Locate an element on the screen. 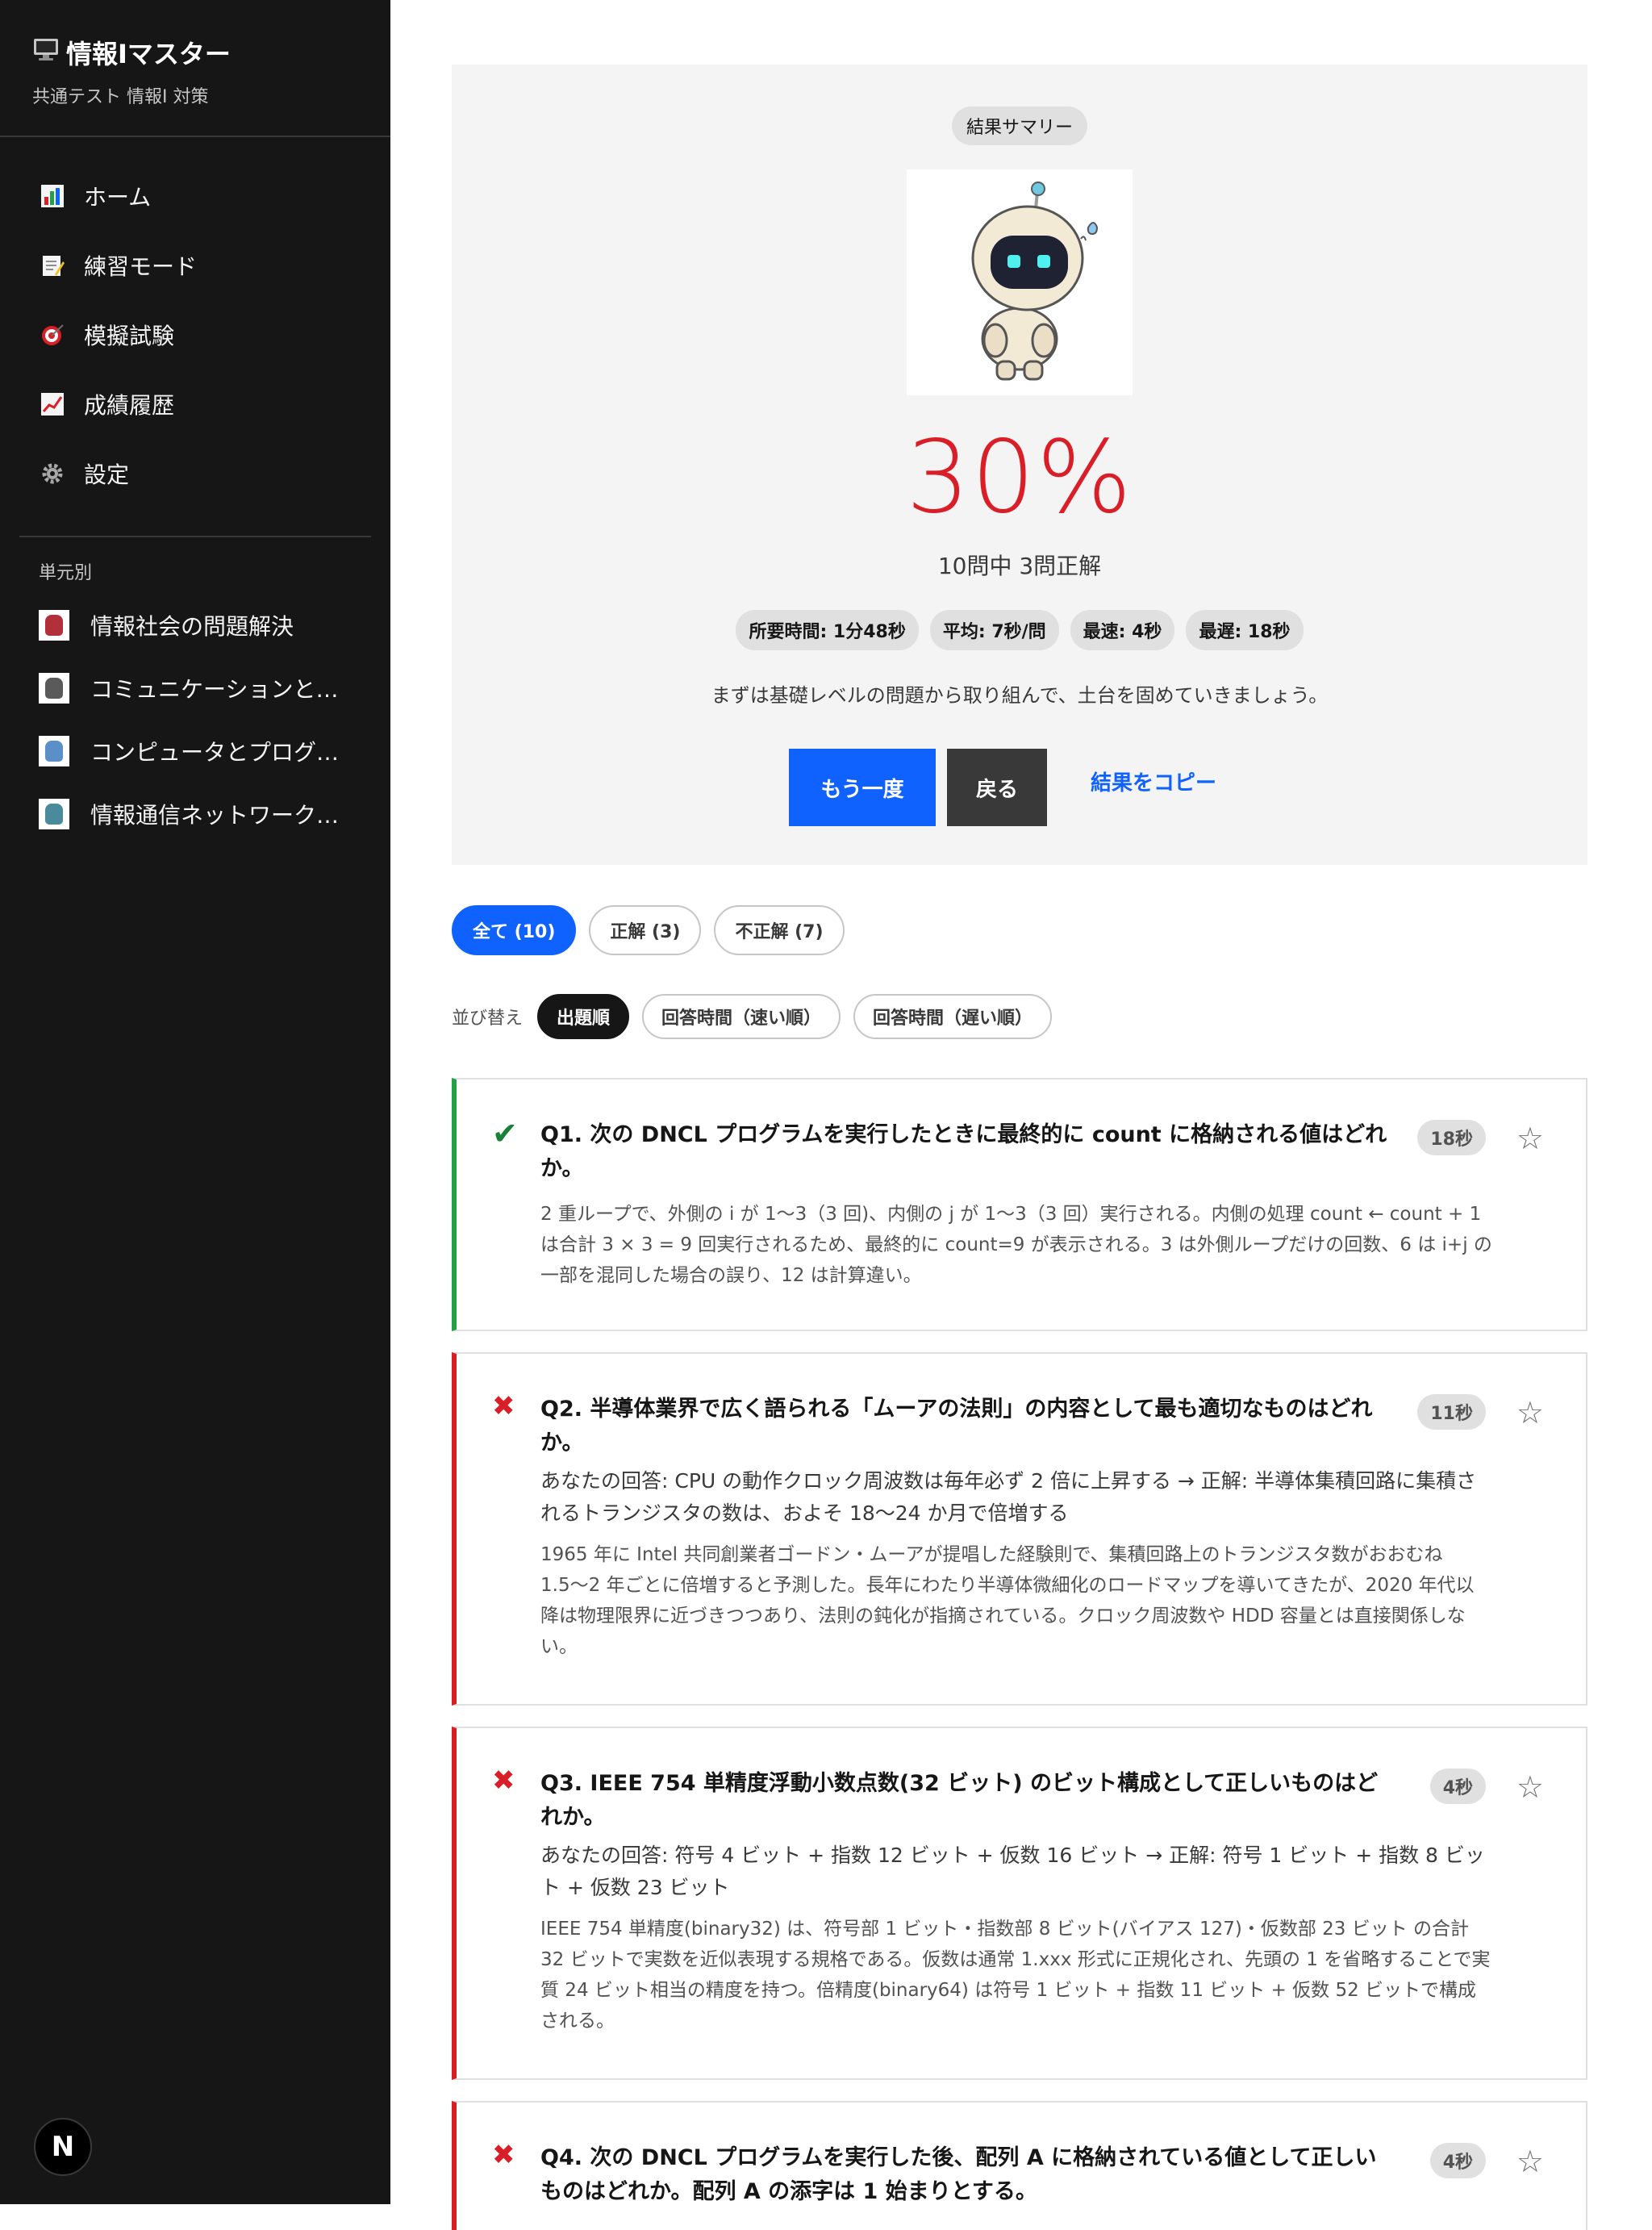  result-filter-tabs: 全て (10) 正解 (3) 不正解 (7) is located at coordinates (648, 930).